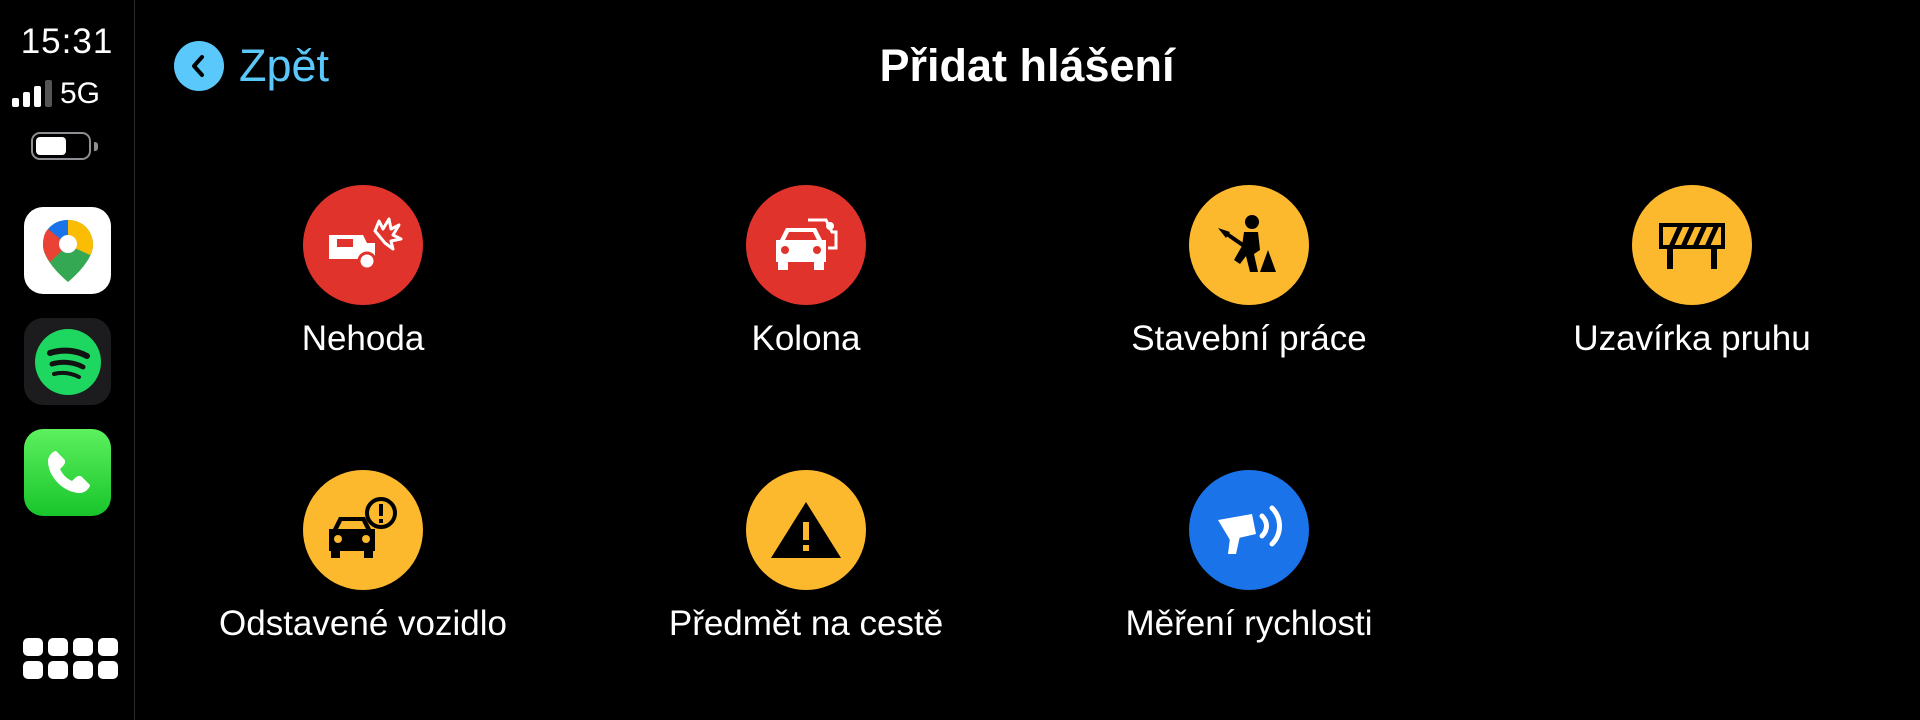  What do you see at coordinates (1249, 245) in the screenshot?
I see `road-work-icon` at bounding box center [1249, 245].